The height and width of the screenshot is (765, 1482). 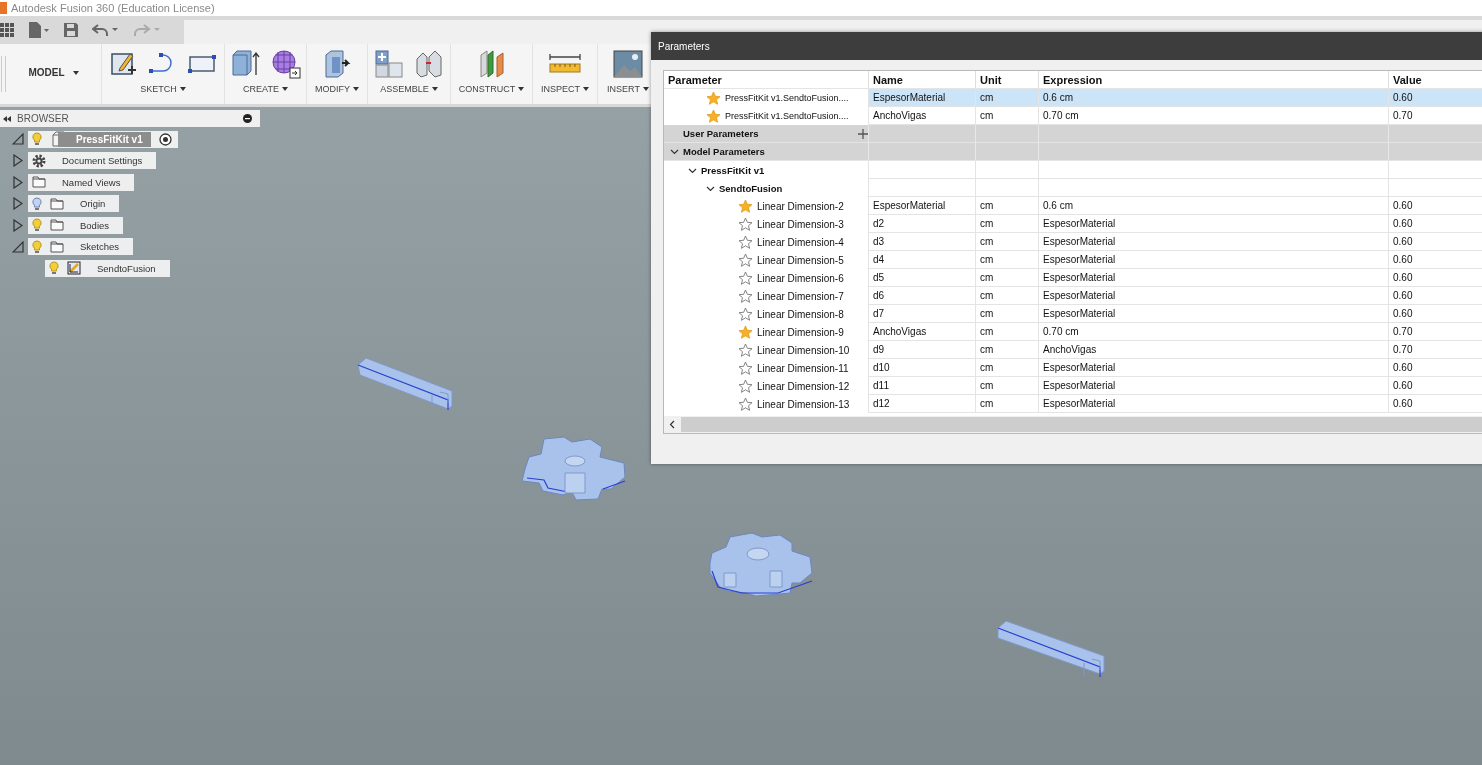 What do you see at coordinates (565, 89) in the screenshot?
I see `ribbon-group-dropdown: INSPECT` at bounding box center [565, 89].